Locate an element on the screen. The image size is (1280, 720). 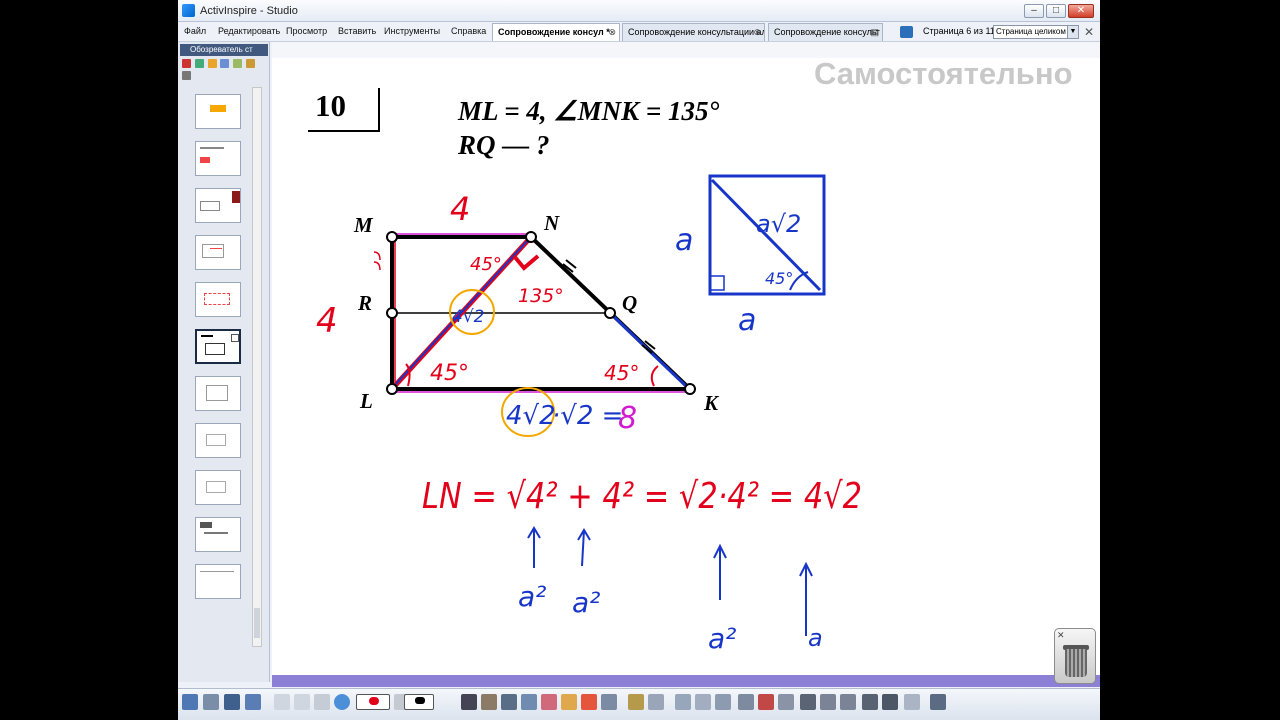
customize-icon is located at coordinates (938, 702).